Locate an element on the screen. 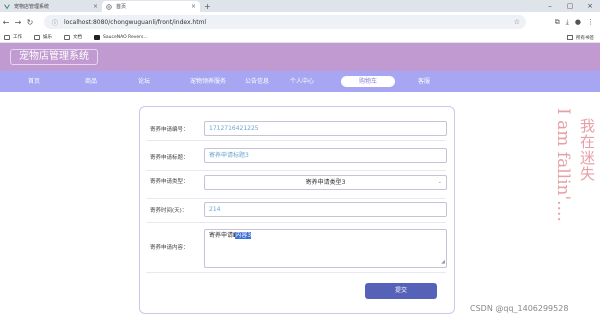 This screenshot has width=600, height=320. site-title: 宠物店管理系统 is located at coordinates (54, 57).